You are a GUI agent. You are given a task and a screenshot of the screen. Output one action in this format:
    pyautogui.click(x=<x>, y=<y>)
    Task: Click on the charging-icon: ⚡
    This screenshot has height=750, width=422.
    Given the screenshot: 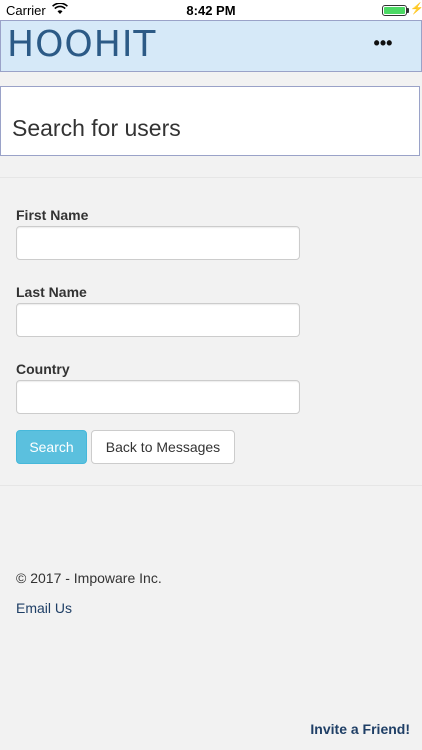 What is the action you would take?
    pyautogui.click(x=416, y=9)
    